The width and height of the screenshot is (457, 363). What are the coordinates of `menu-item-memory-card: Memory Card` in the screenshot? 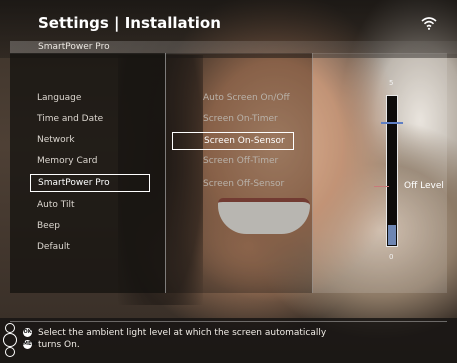 It's located at (90, 161).